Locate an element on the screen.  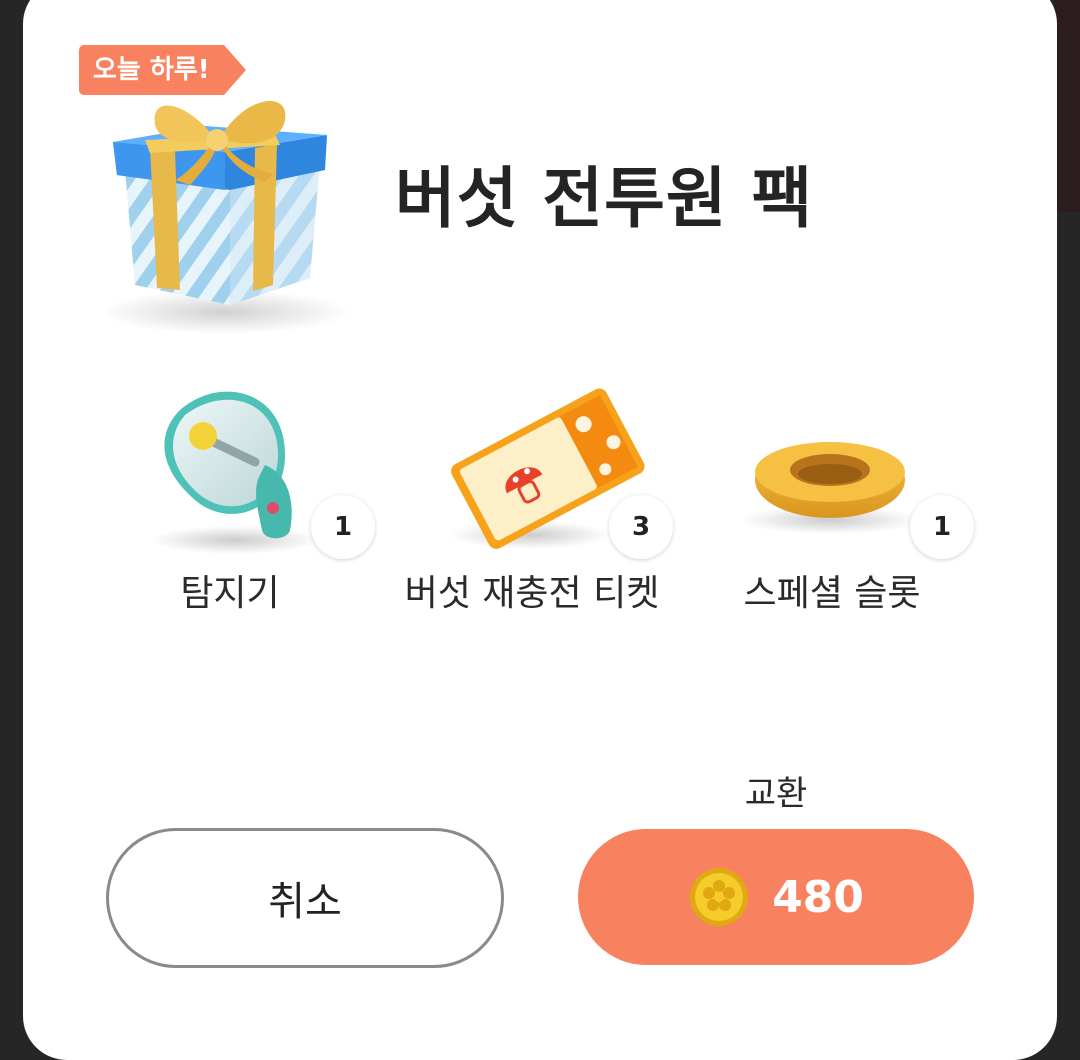
coin-icon is located at coordinates (719, 897).